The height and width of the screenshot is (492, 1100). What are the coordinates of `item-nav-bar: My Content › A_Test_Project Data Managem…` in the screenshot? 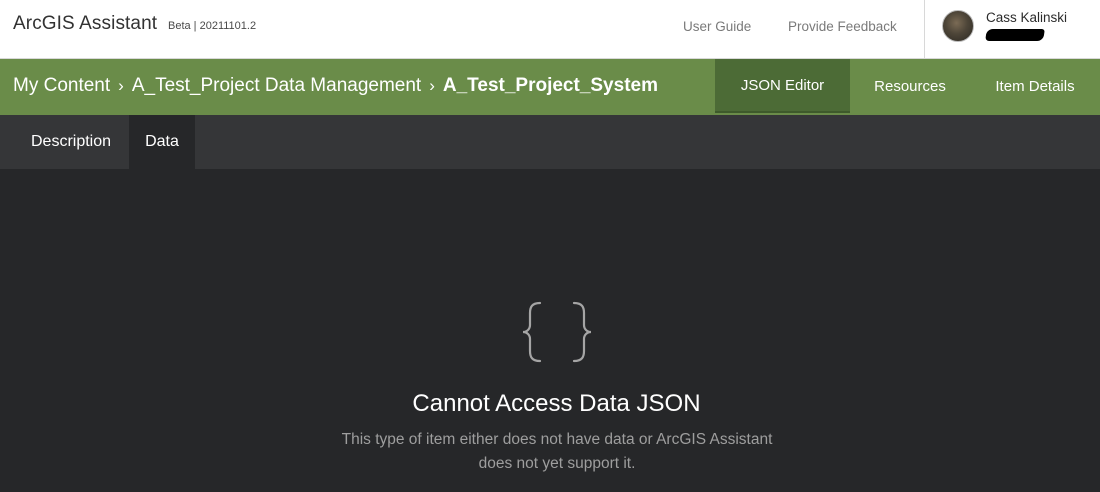 It's located at (550, 87).